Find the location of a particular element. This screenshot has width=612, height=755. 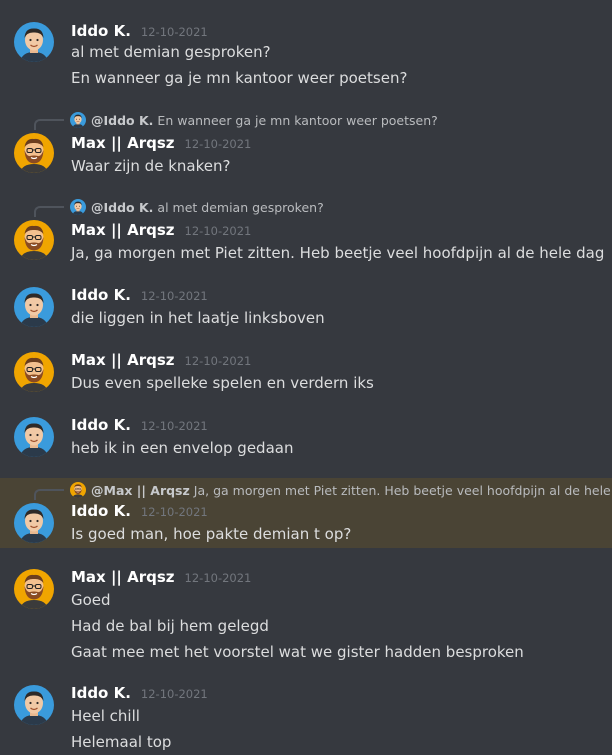

message-text: Had de bal bij hem gelegd is located at coordinates (170, 626).